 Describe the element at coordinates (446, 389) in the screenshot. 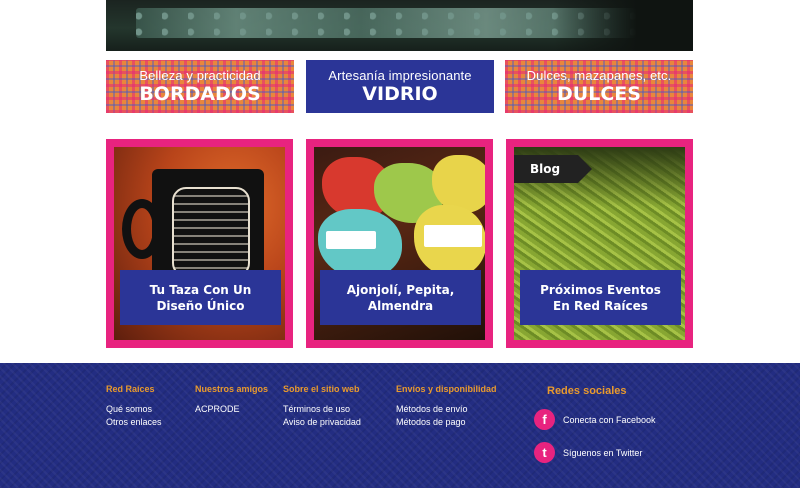

I see `footer-heading: Envíos y disponibilidad` at that location.